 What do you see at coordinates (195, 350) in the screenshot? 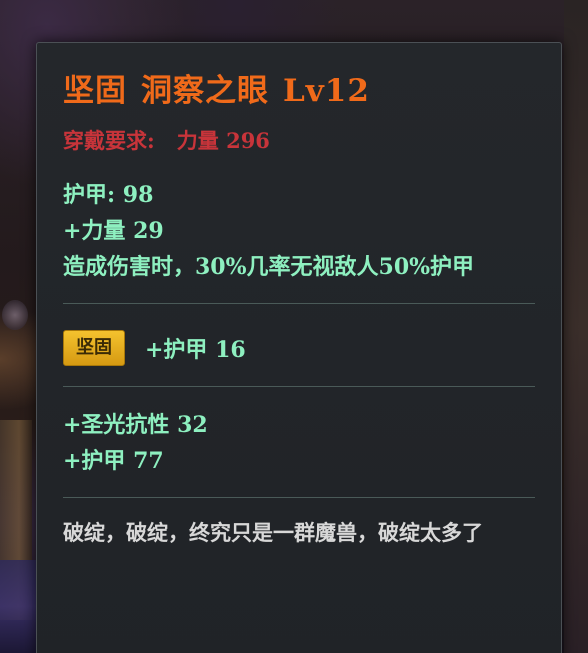
I see `gem-stat: +护甲 16` at bounding box center [195, 350].